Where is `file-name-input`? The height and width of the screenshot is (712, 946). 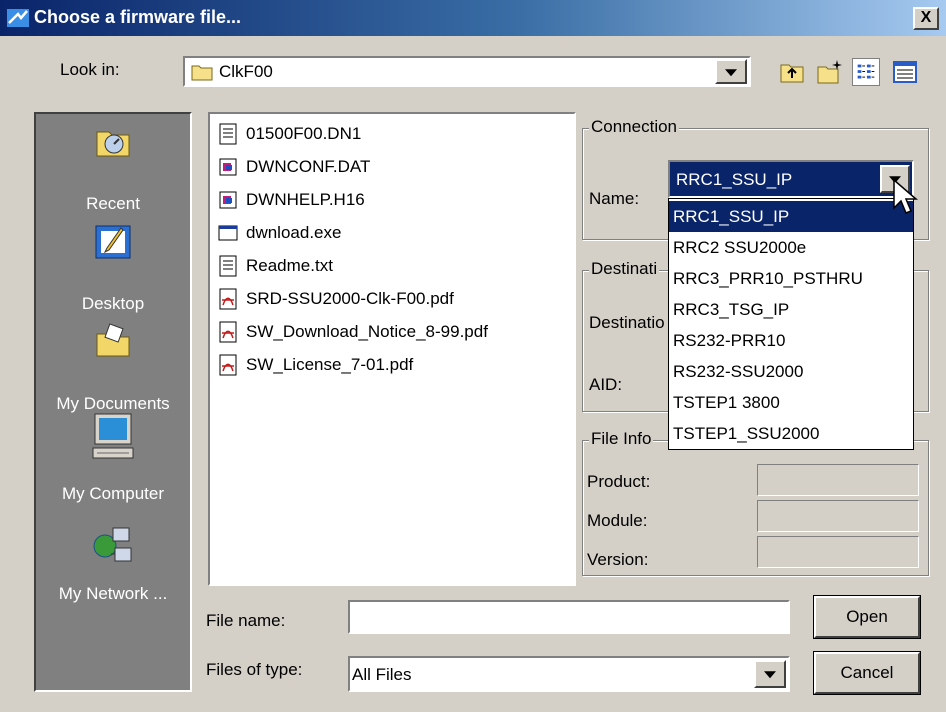 file-name-input is located at coordinates (569, 617).